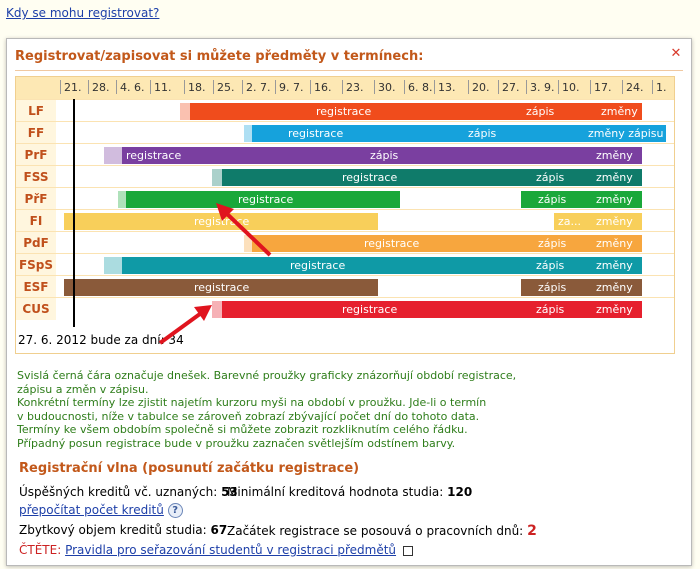 This screenshot has width=700, height=569. What do you see at coordinates (244, 230) in the screenshot?
I see `red-arrow-icon` at bounding box center [244, 230].